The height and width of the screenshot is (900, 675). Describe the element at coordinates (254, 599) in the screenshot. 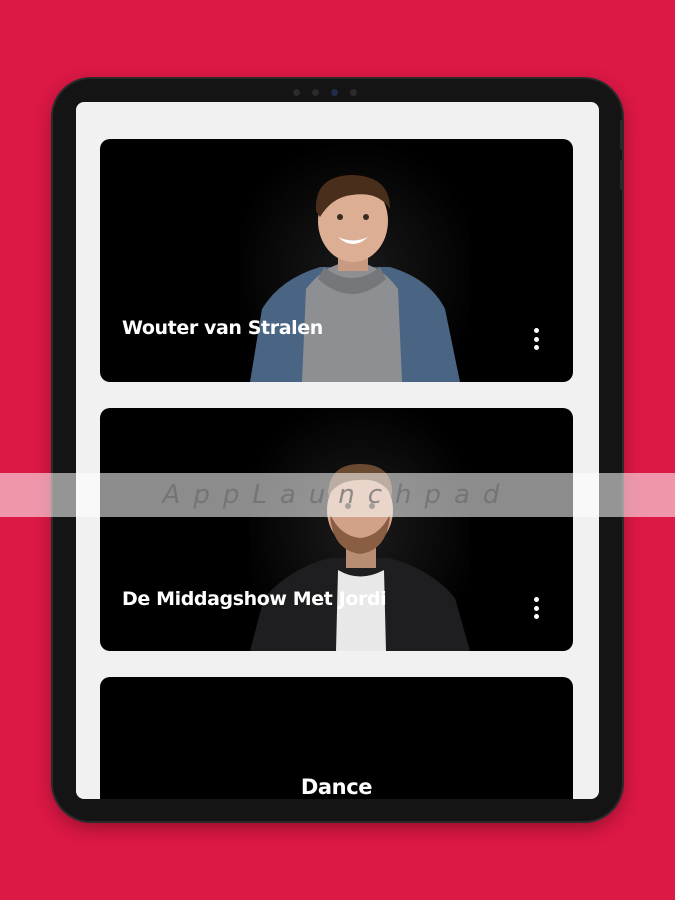

I see `card-title: De Middagshow Met Jordi` at that location.